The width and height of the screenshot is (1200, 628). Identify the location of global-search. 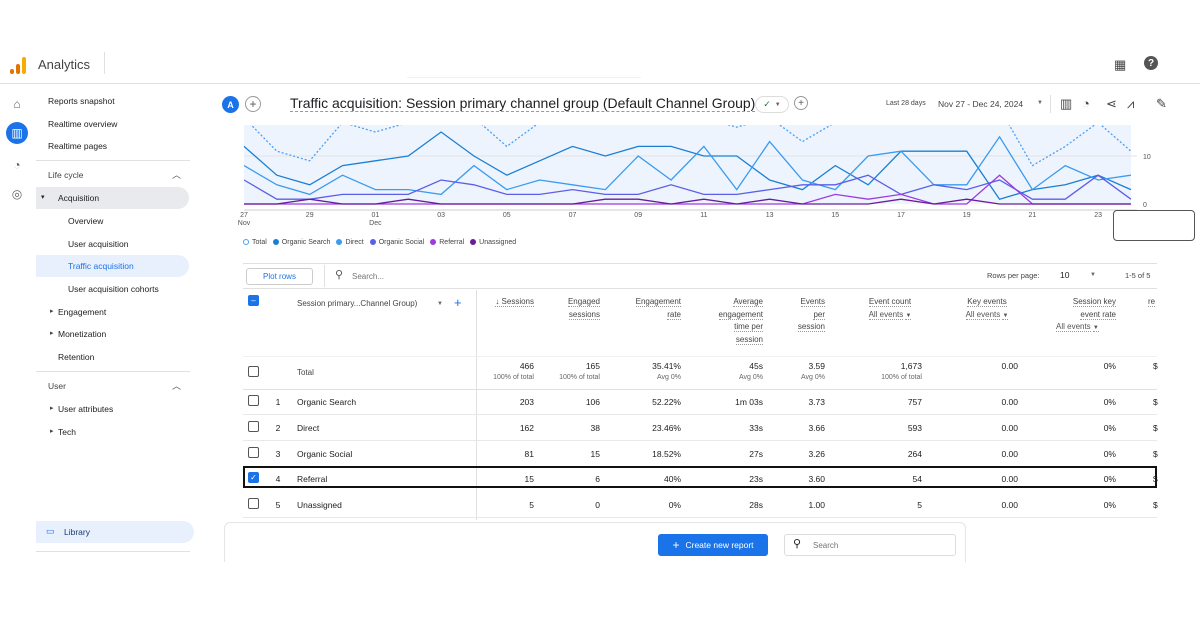
(524, 64).